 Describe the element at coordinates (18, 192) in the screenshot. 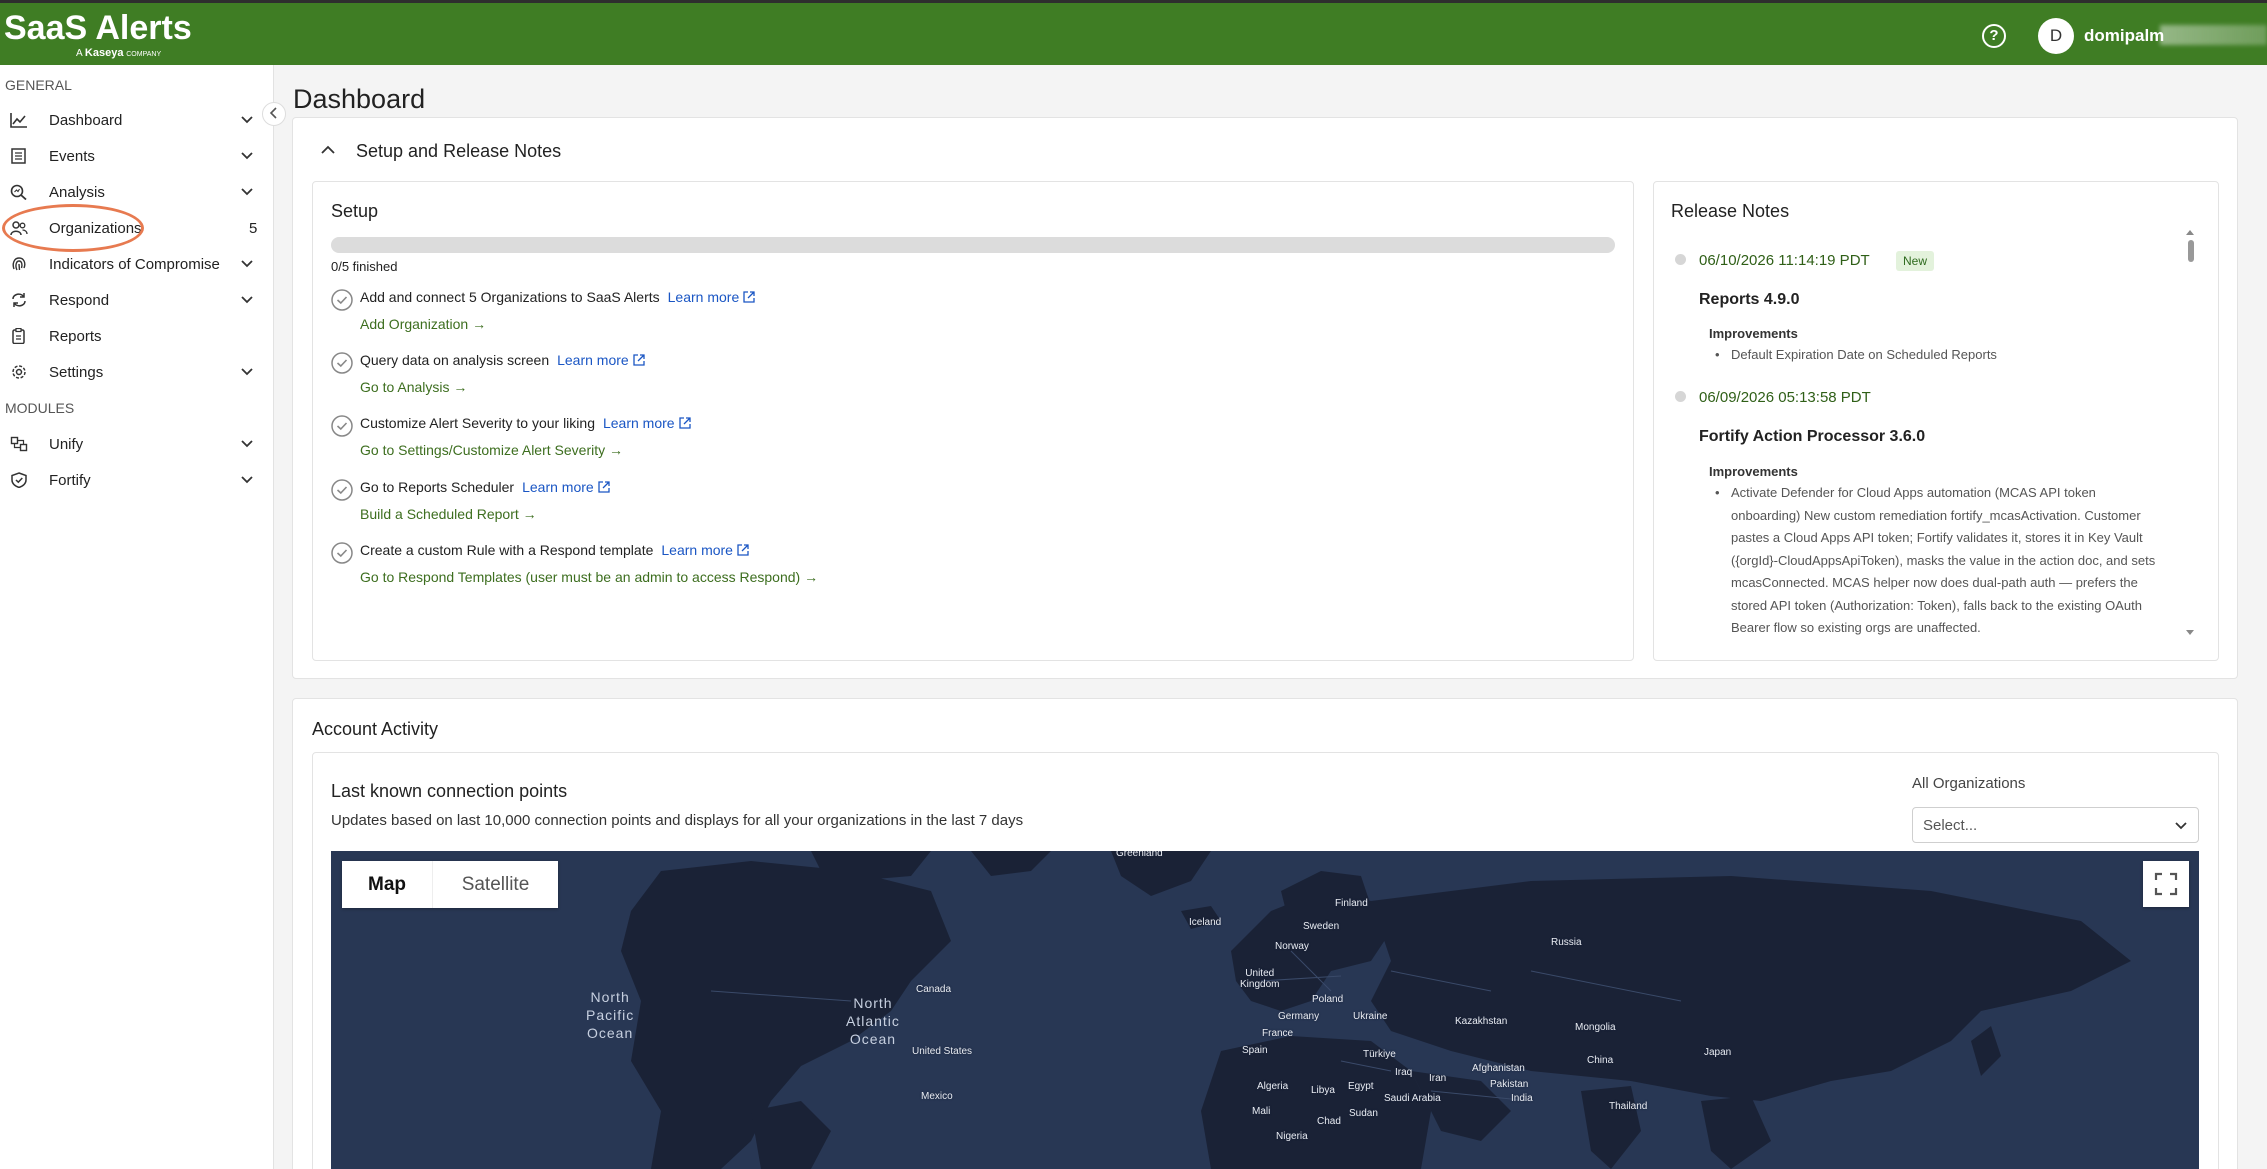

I see `magnify-chart-icon` at that location.